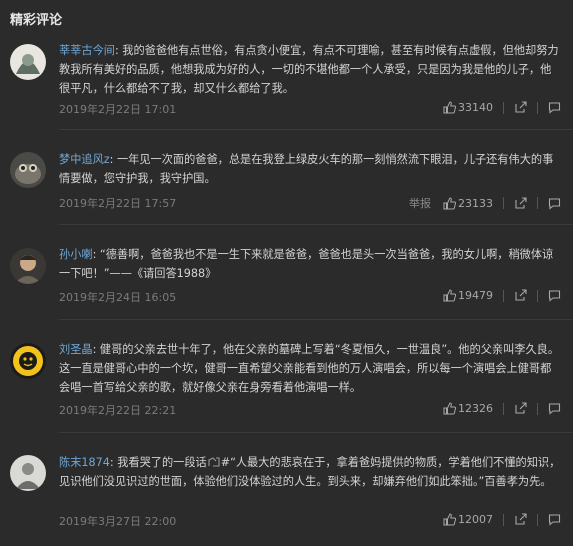  What do you see at coordinates (214, 462) in the screenshot?
I see `link-icon` at bounding box center [214, 462].